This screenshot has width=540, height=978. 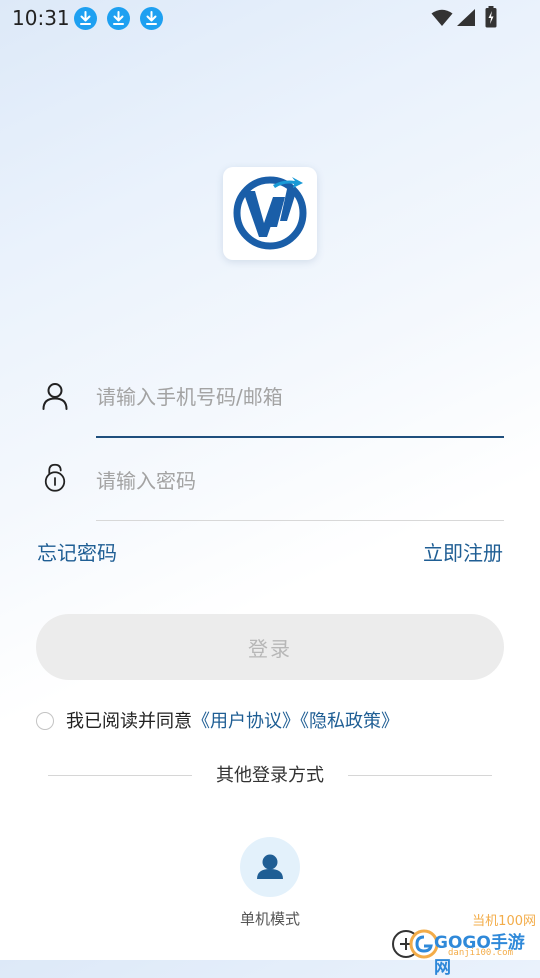 I want to click on agreement-checkbox, so click(x=45, y=721).